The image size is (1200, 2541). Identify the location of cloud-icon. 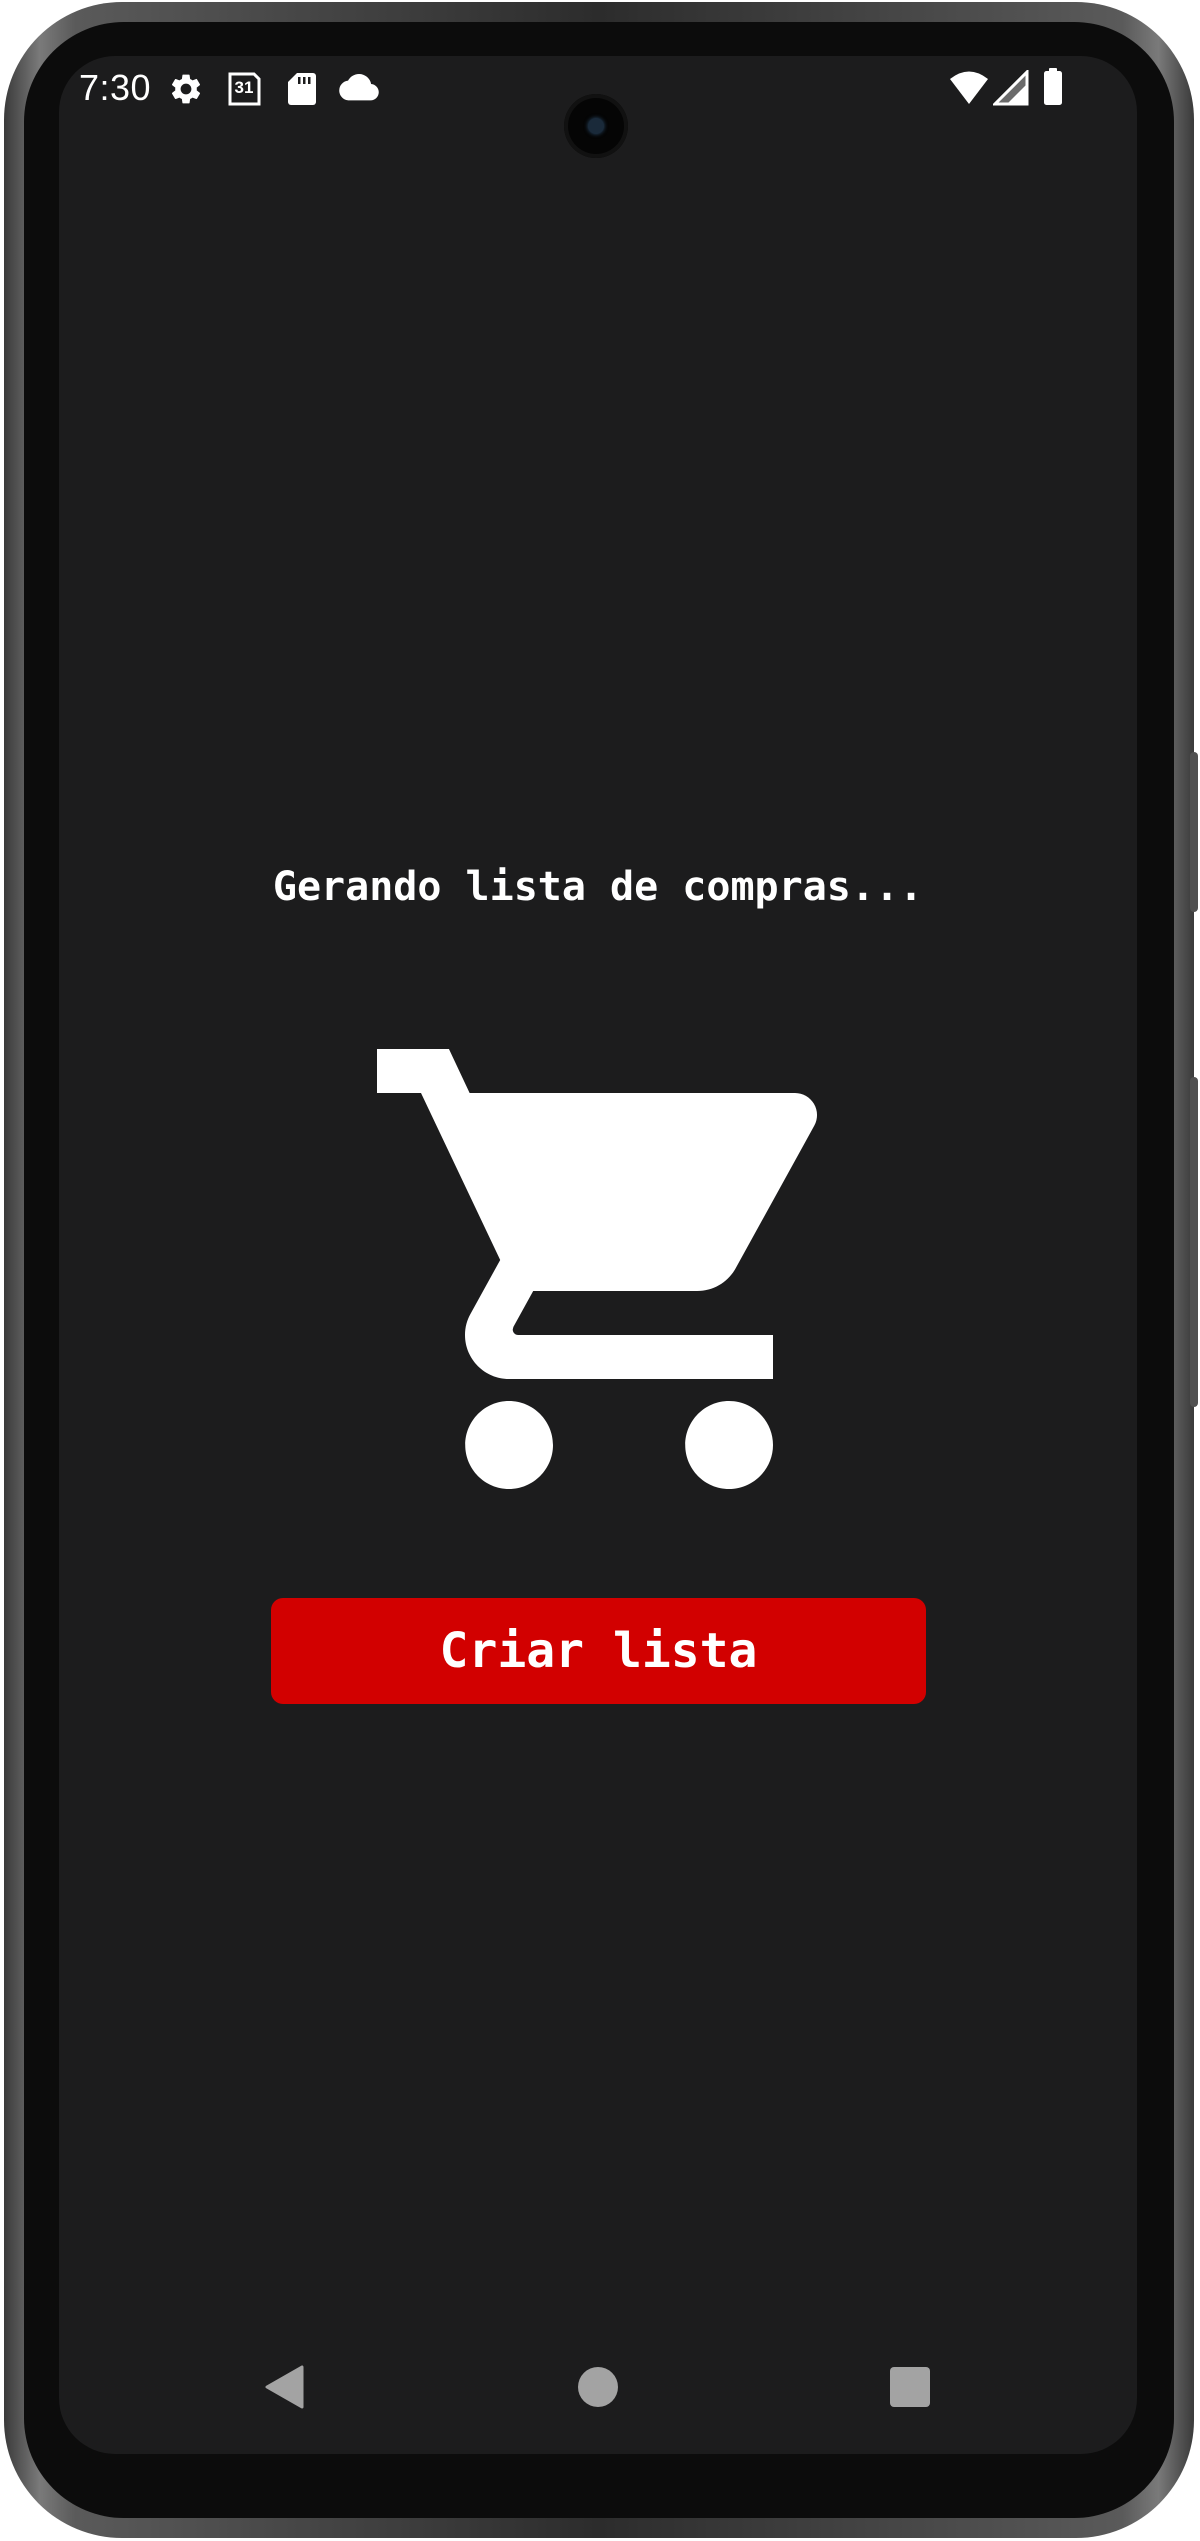
(359, 87).